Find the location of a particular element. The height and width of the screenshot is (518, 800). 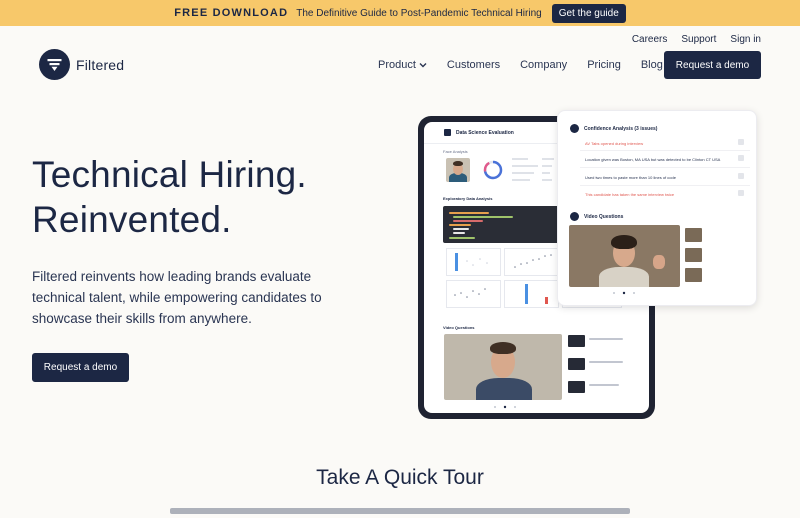

get-guide-button: Get the guide is located at coordinates (588, 13).